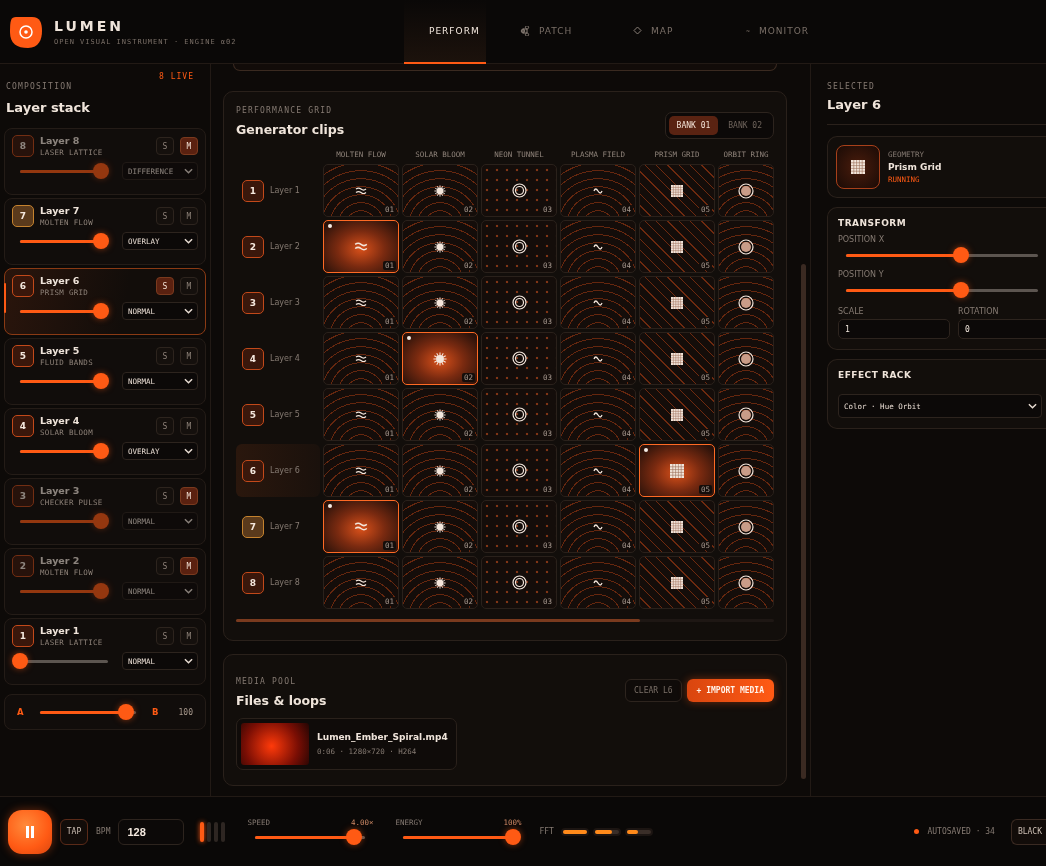 Image resolution: width=1046 pixels, height=866 pixels. Describe the element at coordinates (60, 560) in the screenshot. I see `layer-name: Layer 2` at that location.